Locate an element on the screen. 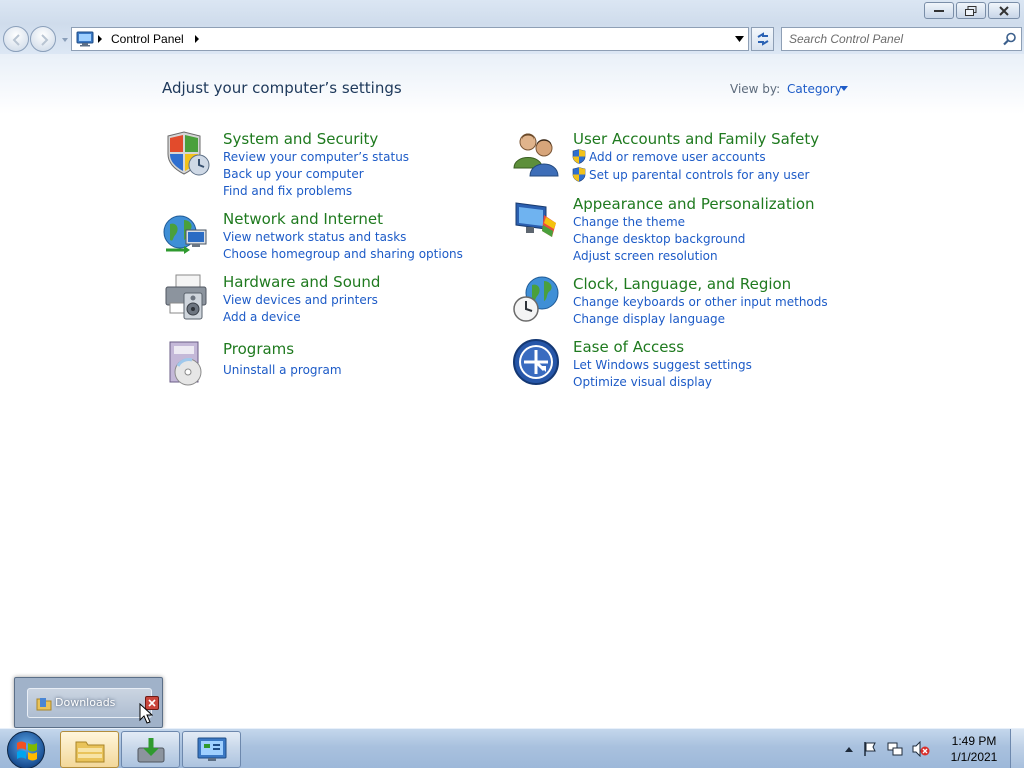 The width and height of the screenshot is (1024, 768). folder-icon is located at coordinates (44, 704).